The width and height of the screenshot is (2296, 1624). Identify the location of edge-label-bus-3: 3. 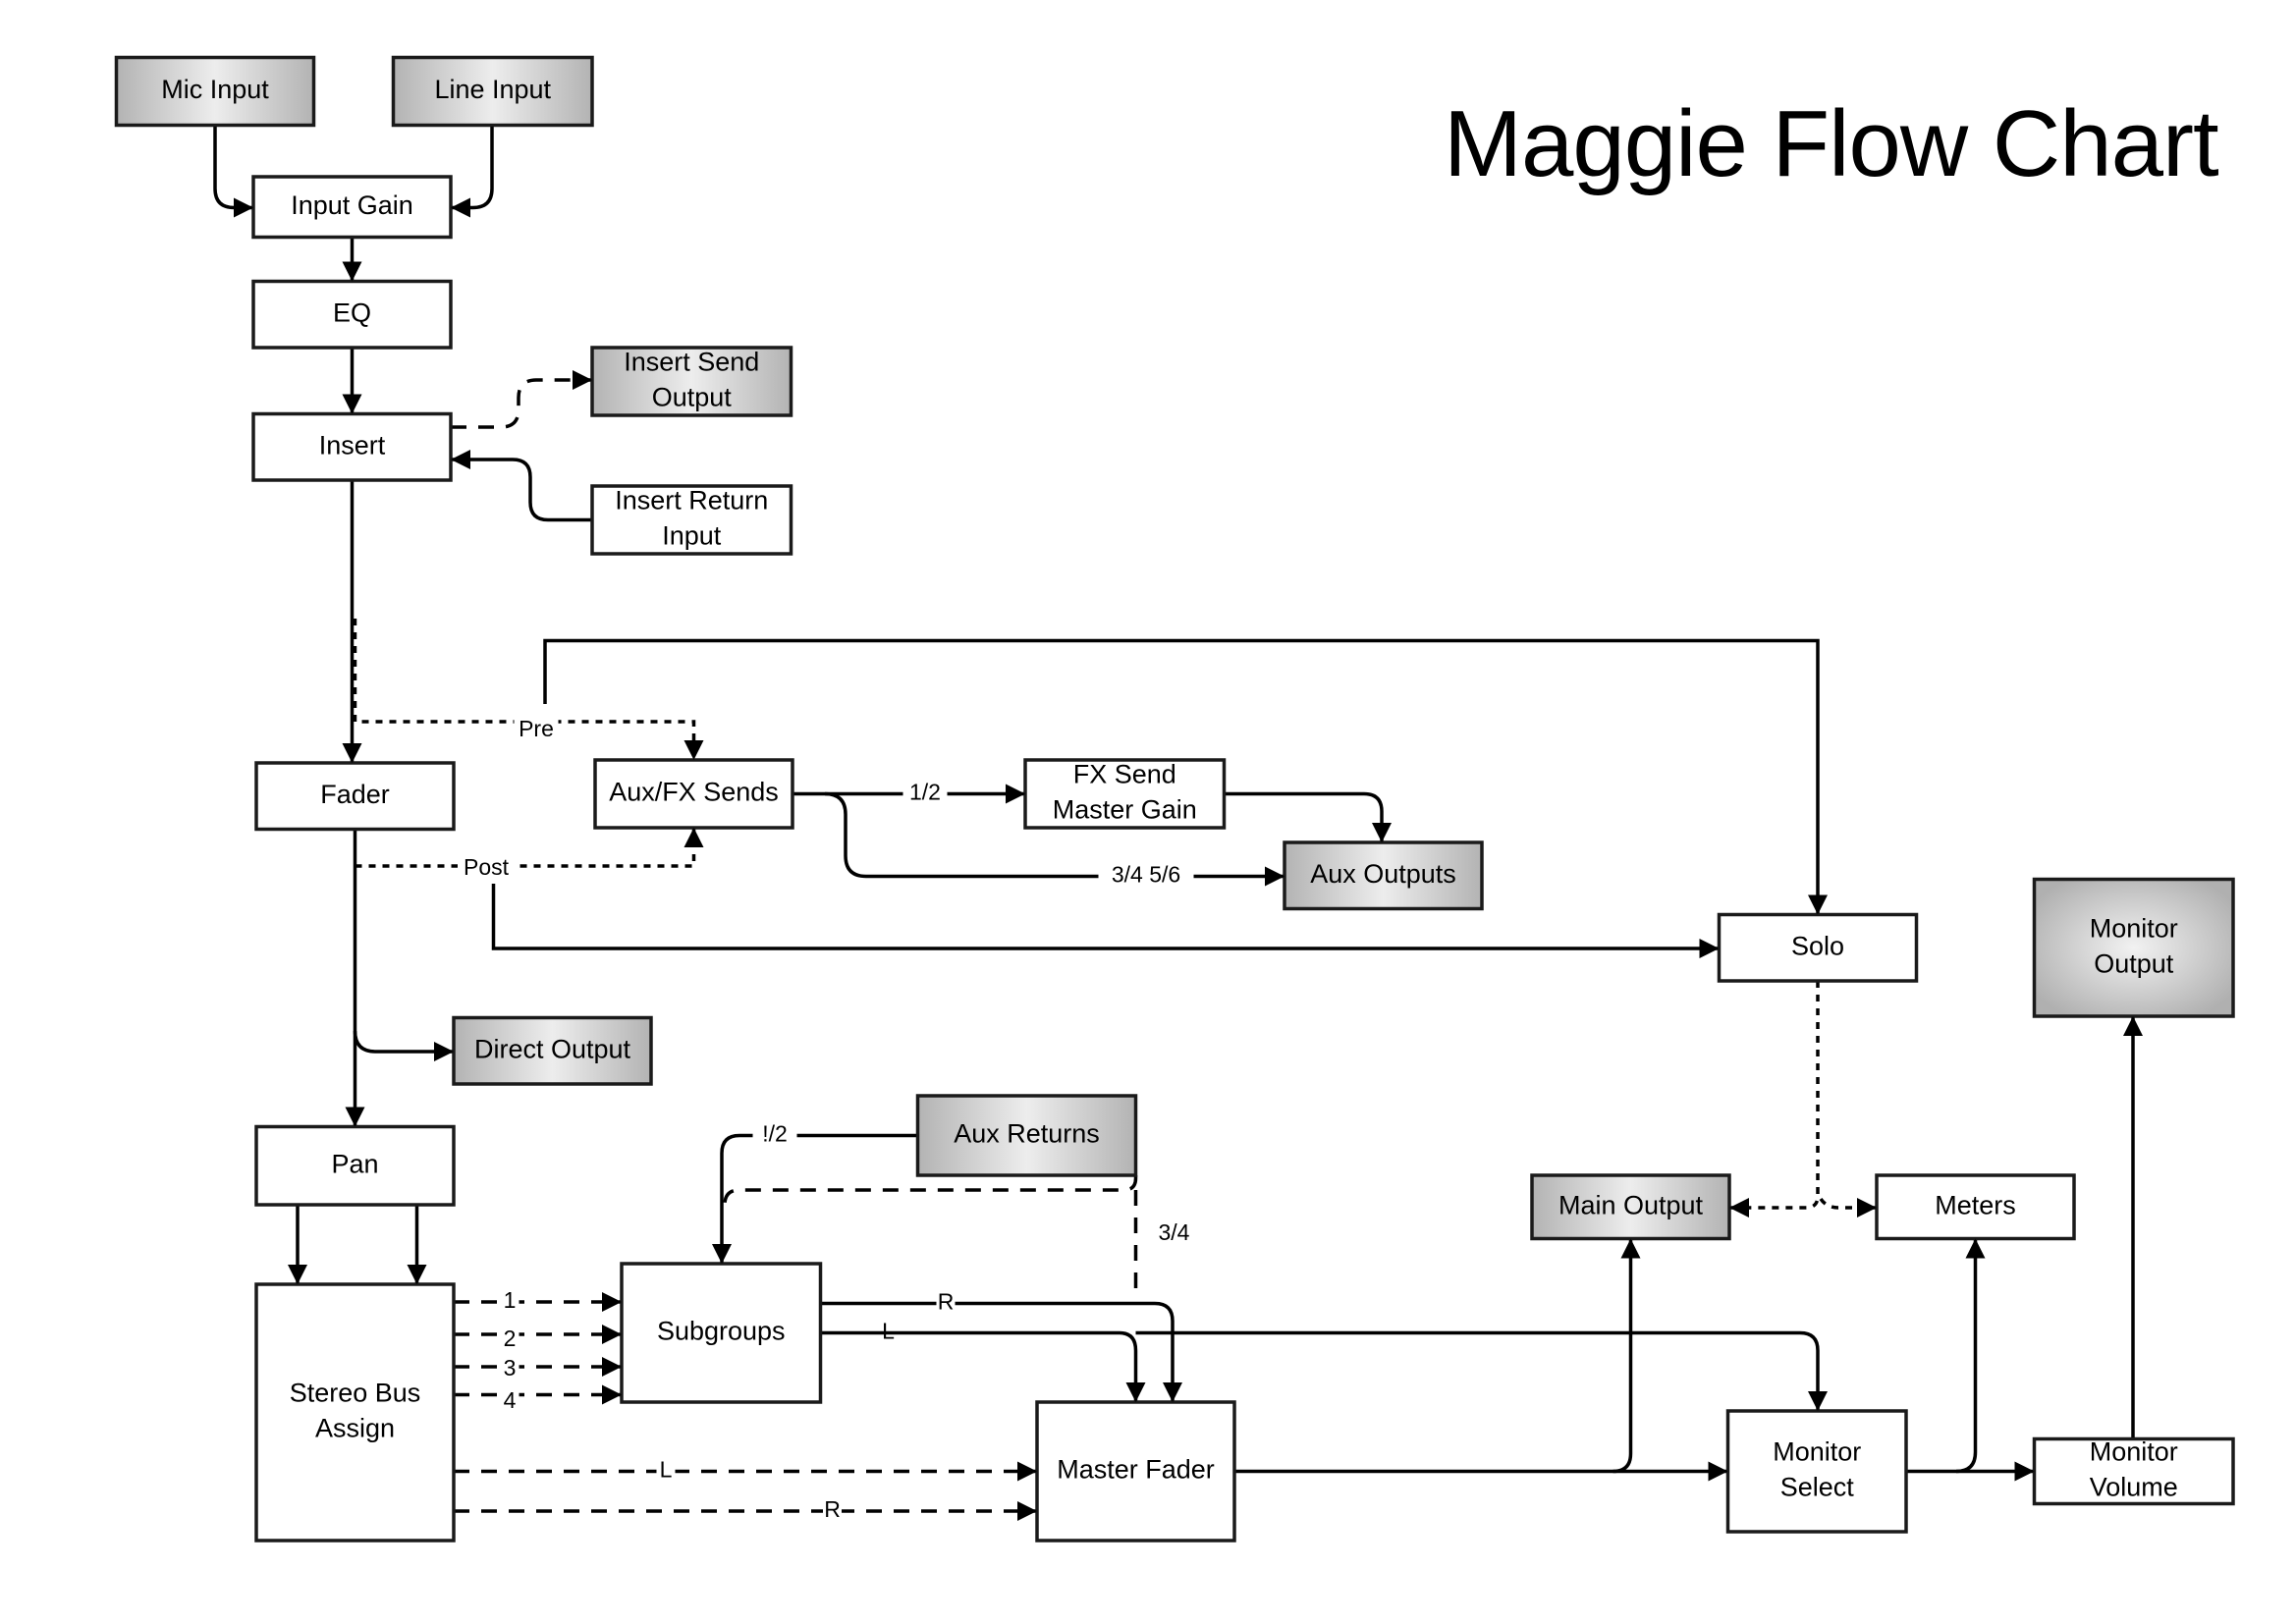
(510, 1367).